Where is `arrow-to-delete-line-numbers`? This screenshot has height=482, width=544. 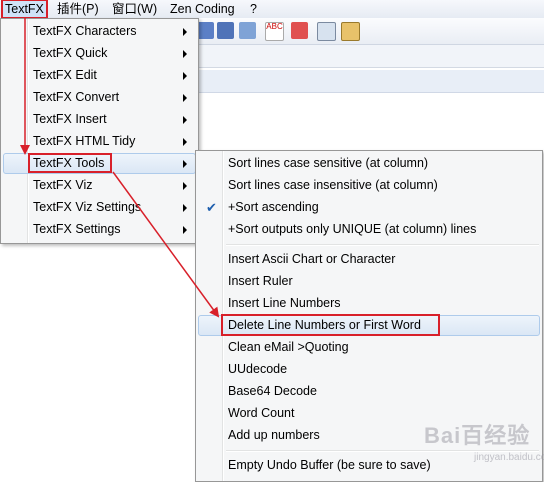 arrow-to-delete-line-numbers is located at coordinates (166, 244).